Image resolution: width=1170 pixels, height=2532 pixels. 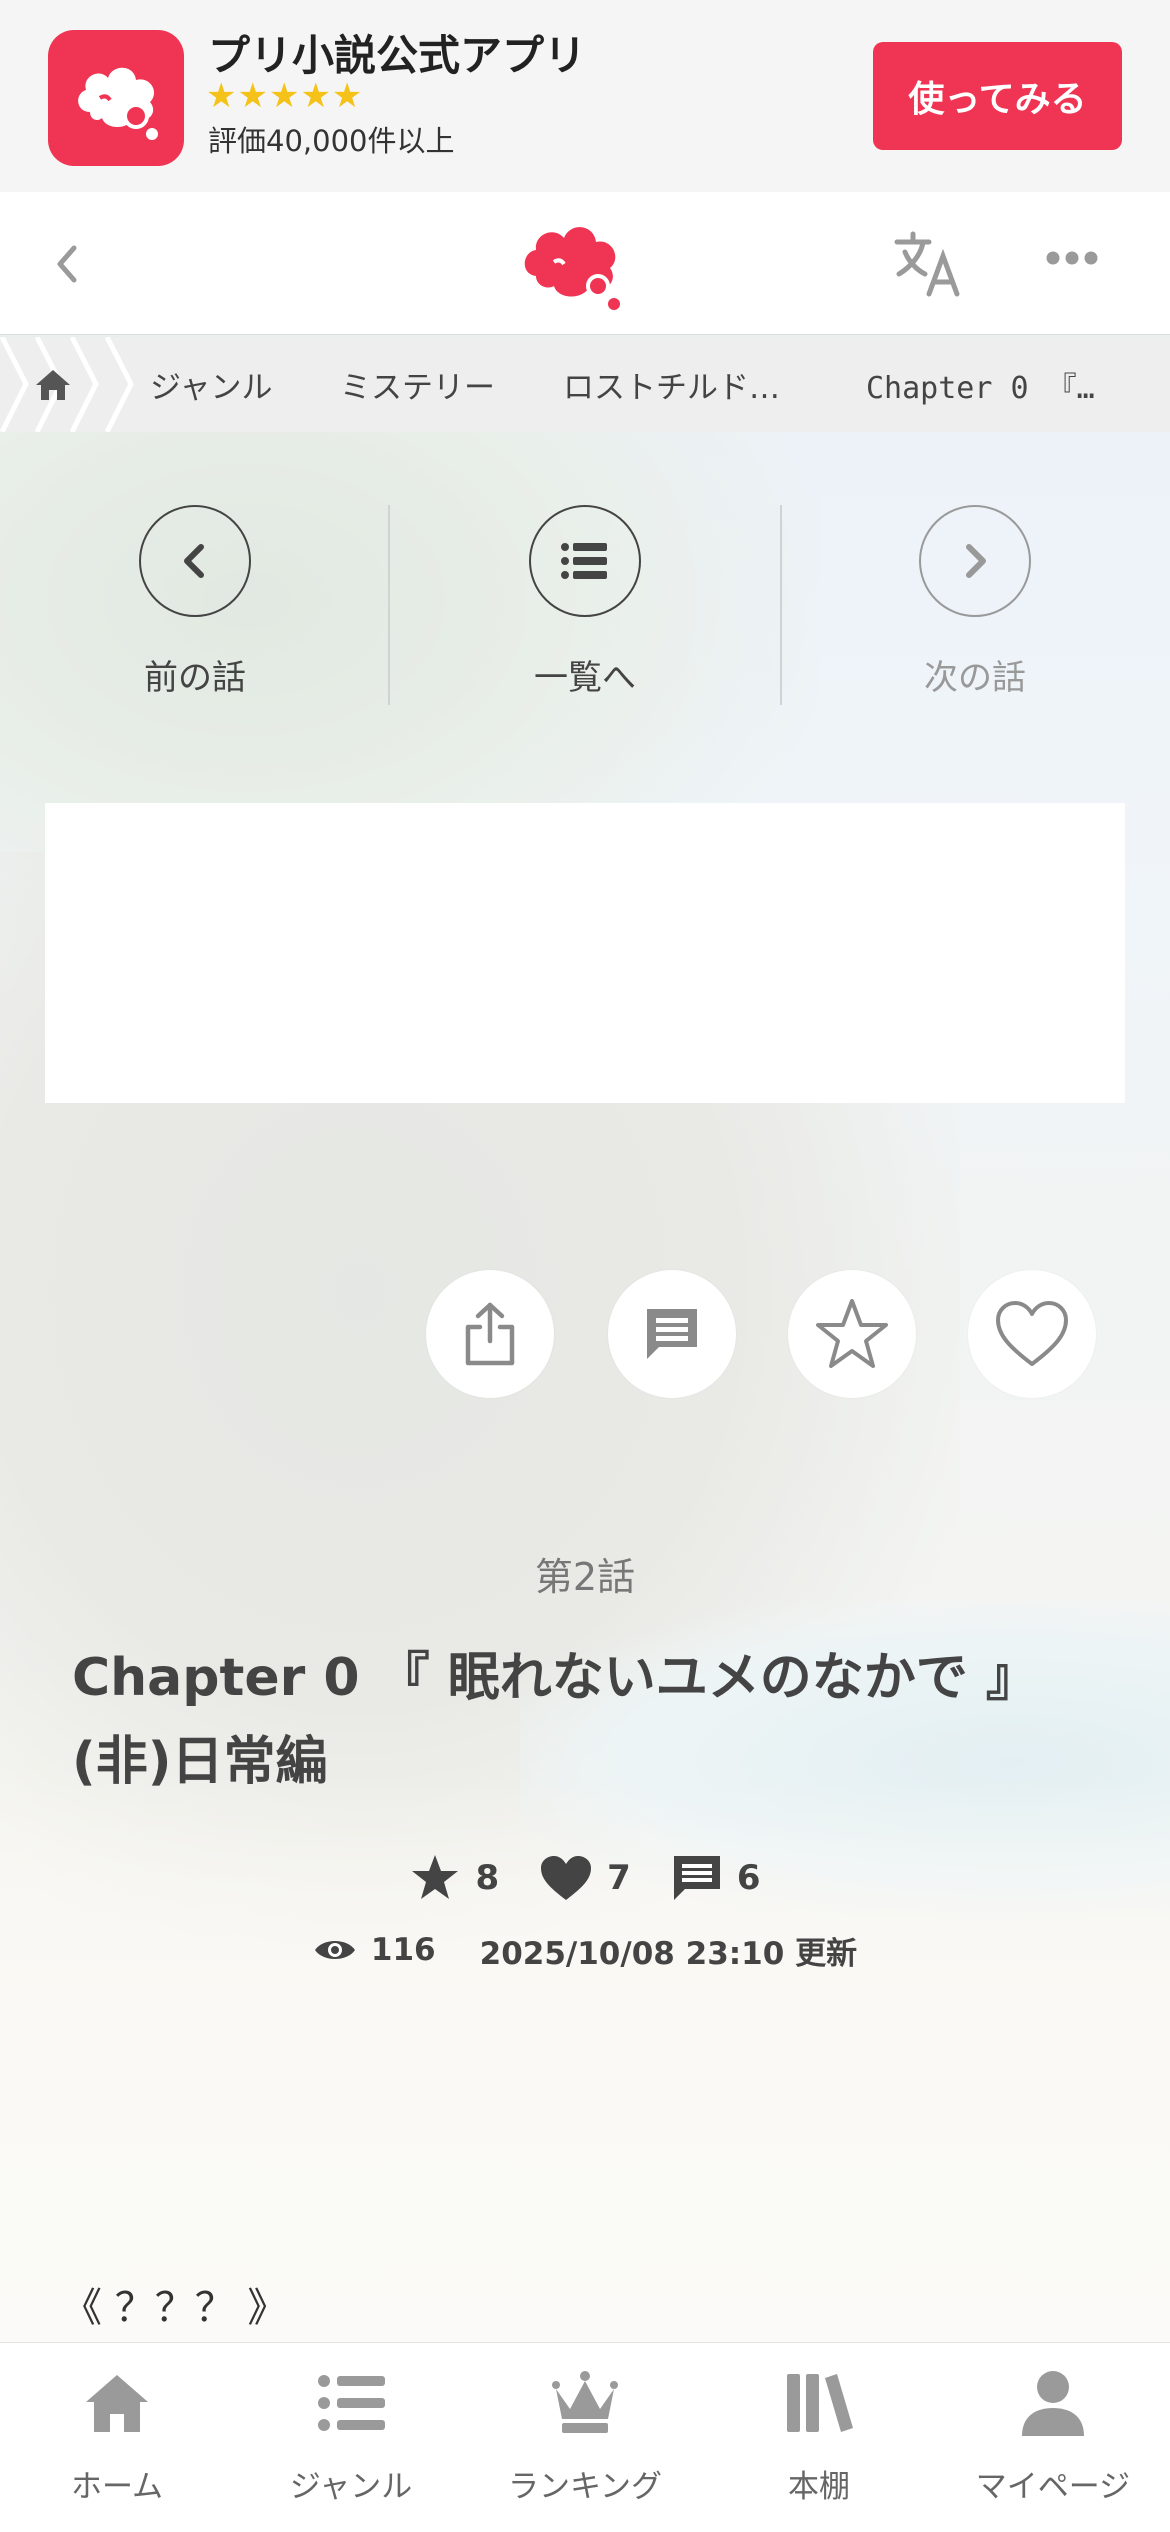 I want to click on app-icon, so click(x=116, y=98).